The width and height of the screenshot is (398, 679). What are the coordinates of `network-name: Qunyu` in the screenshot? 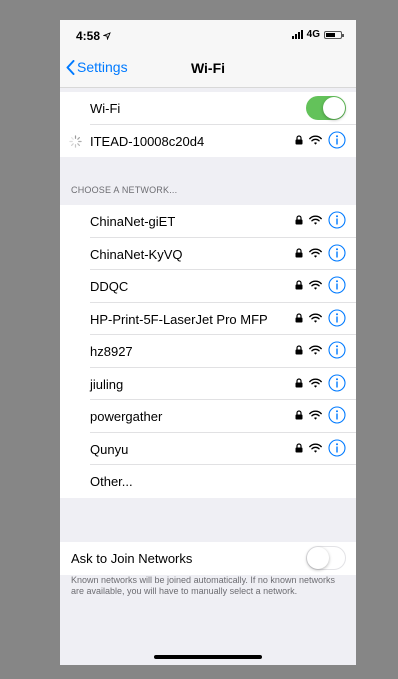 It's located at (109, 449).